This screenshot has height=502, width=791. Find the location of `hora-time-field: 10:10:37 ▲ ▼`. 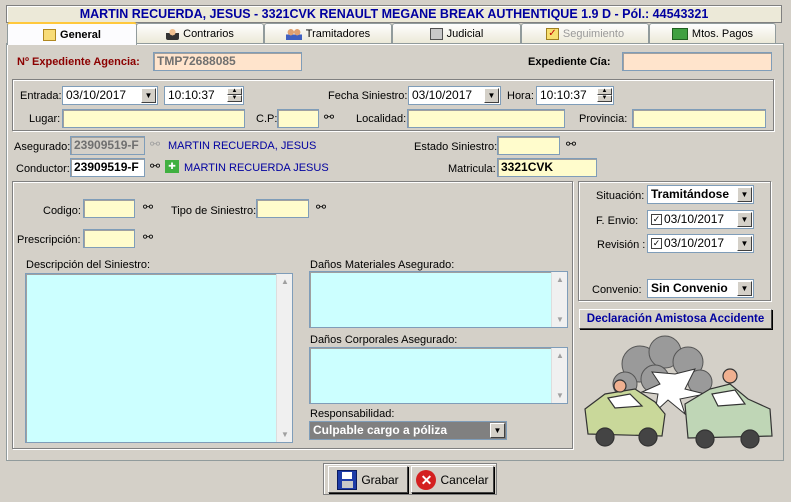

hora-time-field: 10:10:37 ▲ ▼ is located at coordinates (575, 95).